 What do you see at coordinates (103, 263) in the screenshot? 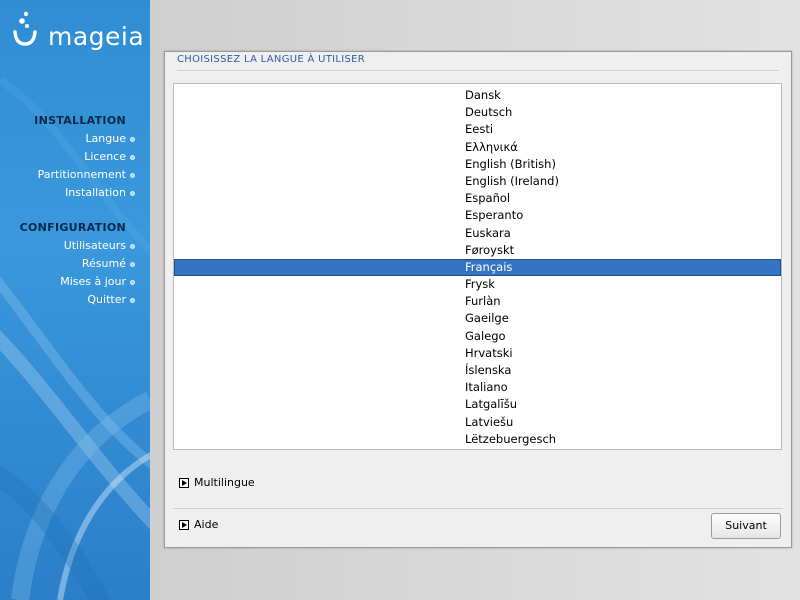
I see `nav-item-label: Résumé` at bounding box center [103, 263].